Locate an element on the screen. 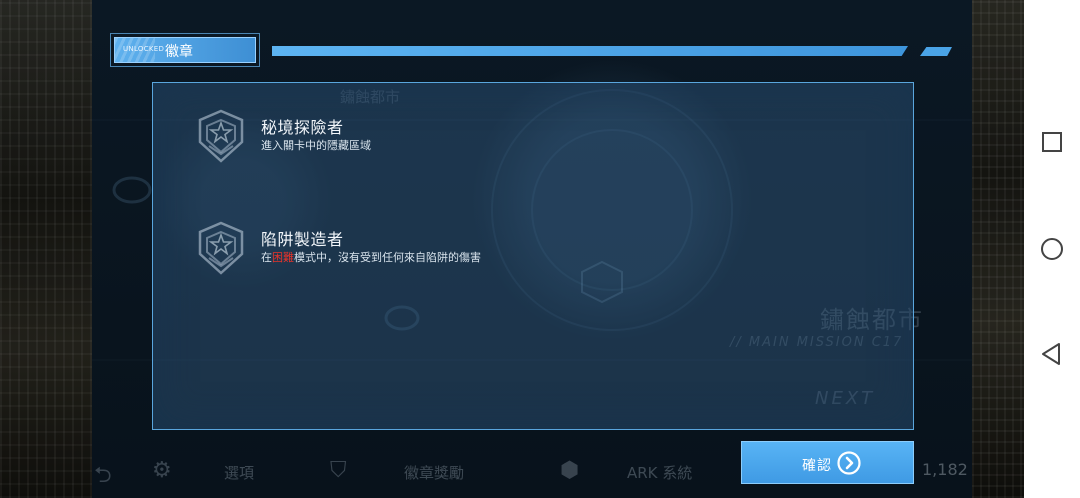  ark-hex-icon: ⬢ is located at coordinates (569, 470).